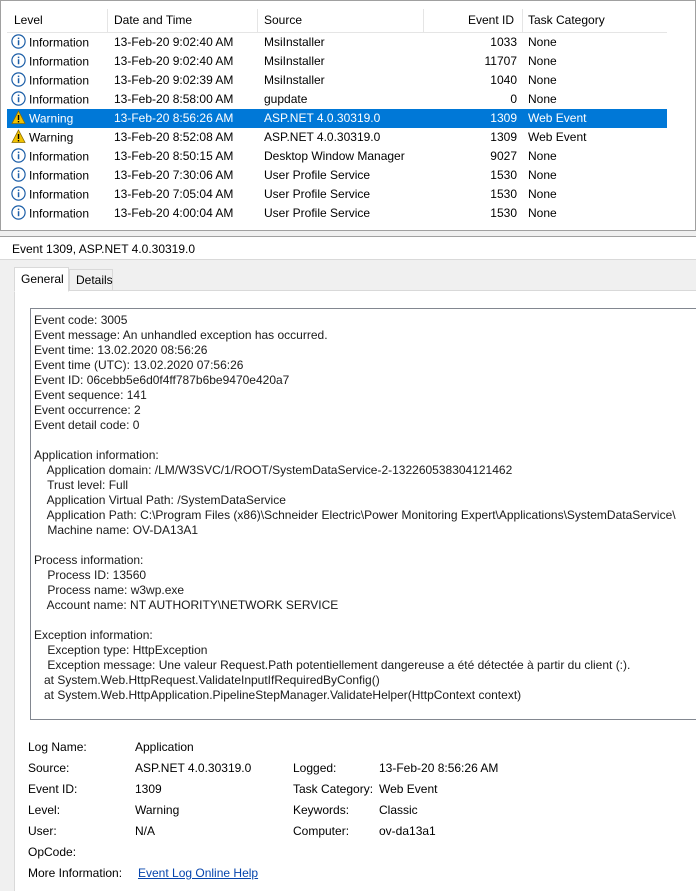 This screenshot has width=696, height=891. Describe the element at coordinates (75, 873) in the screenshot. I see `more-information-label: More Information:` at that location.